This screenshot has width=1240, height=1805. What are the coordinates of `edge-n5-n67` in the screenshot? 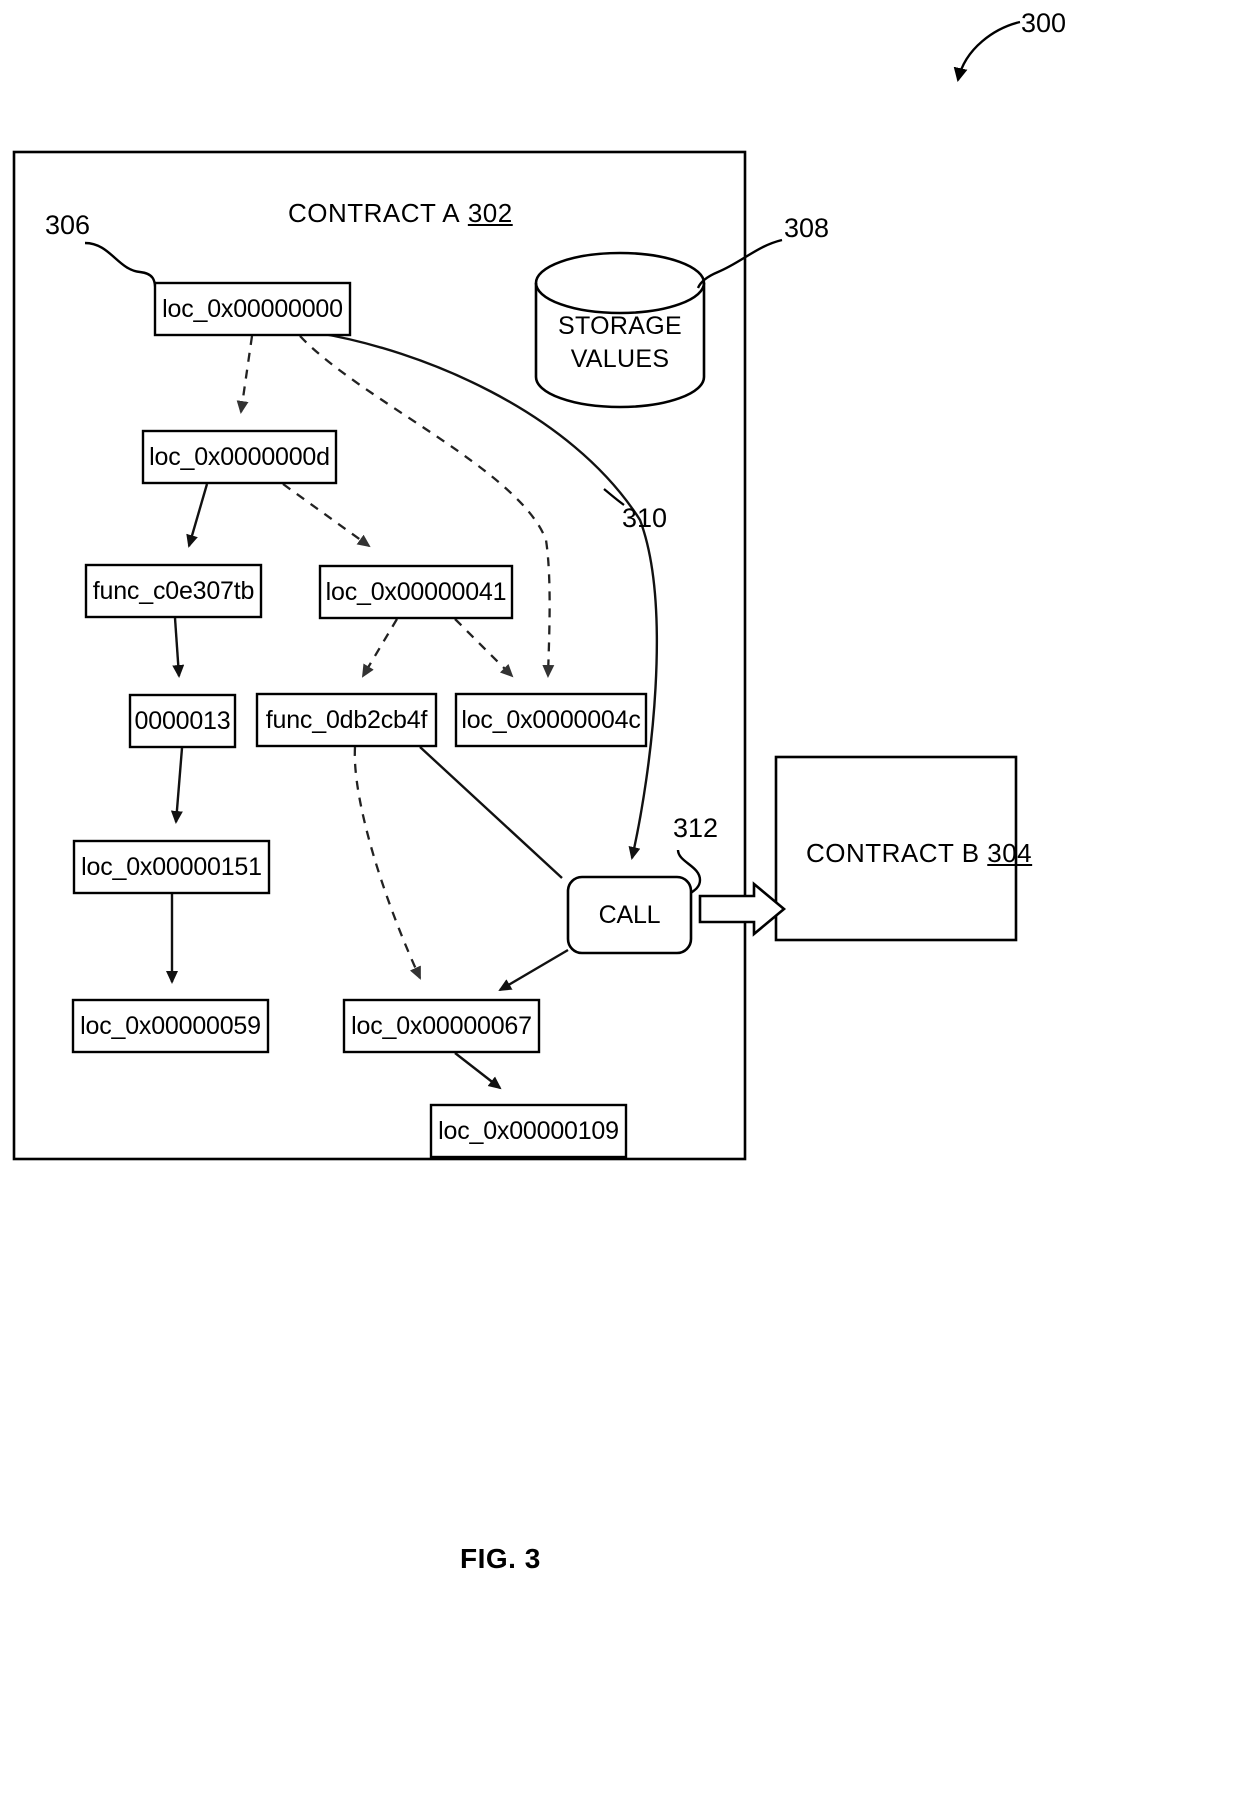 It's located at (387, 863).